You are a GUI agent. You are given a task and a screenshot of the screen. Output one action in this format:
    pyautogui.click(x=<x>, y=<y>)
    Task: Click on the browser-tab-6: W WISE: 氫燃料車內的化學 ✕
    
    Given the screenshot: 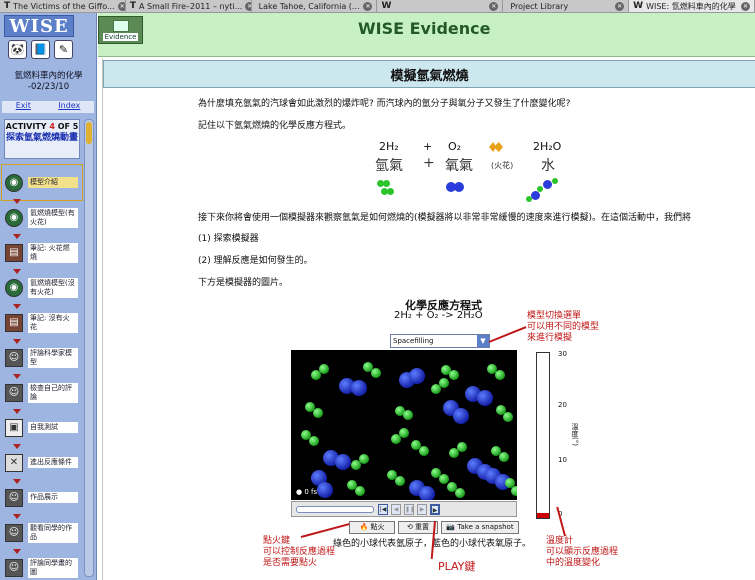 What is the action you would take?
    pyautogui.click(x=692, y=6)
    